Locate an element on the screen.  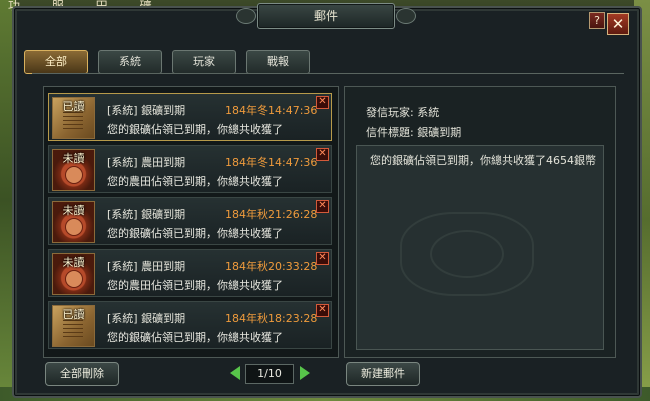
tab-system: 系統 is located at coordinates (130, 62).